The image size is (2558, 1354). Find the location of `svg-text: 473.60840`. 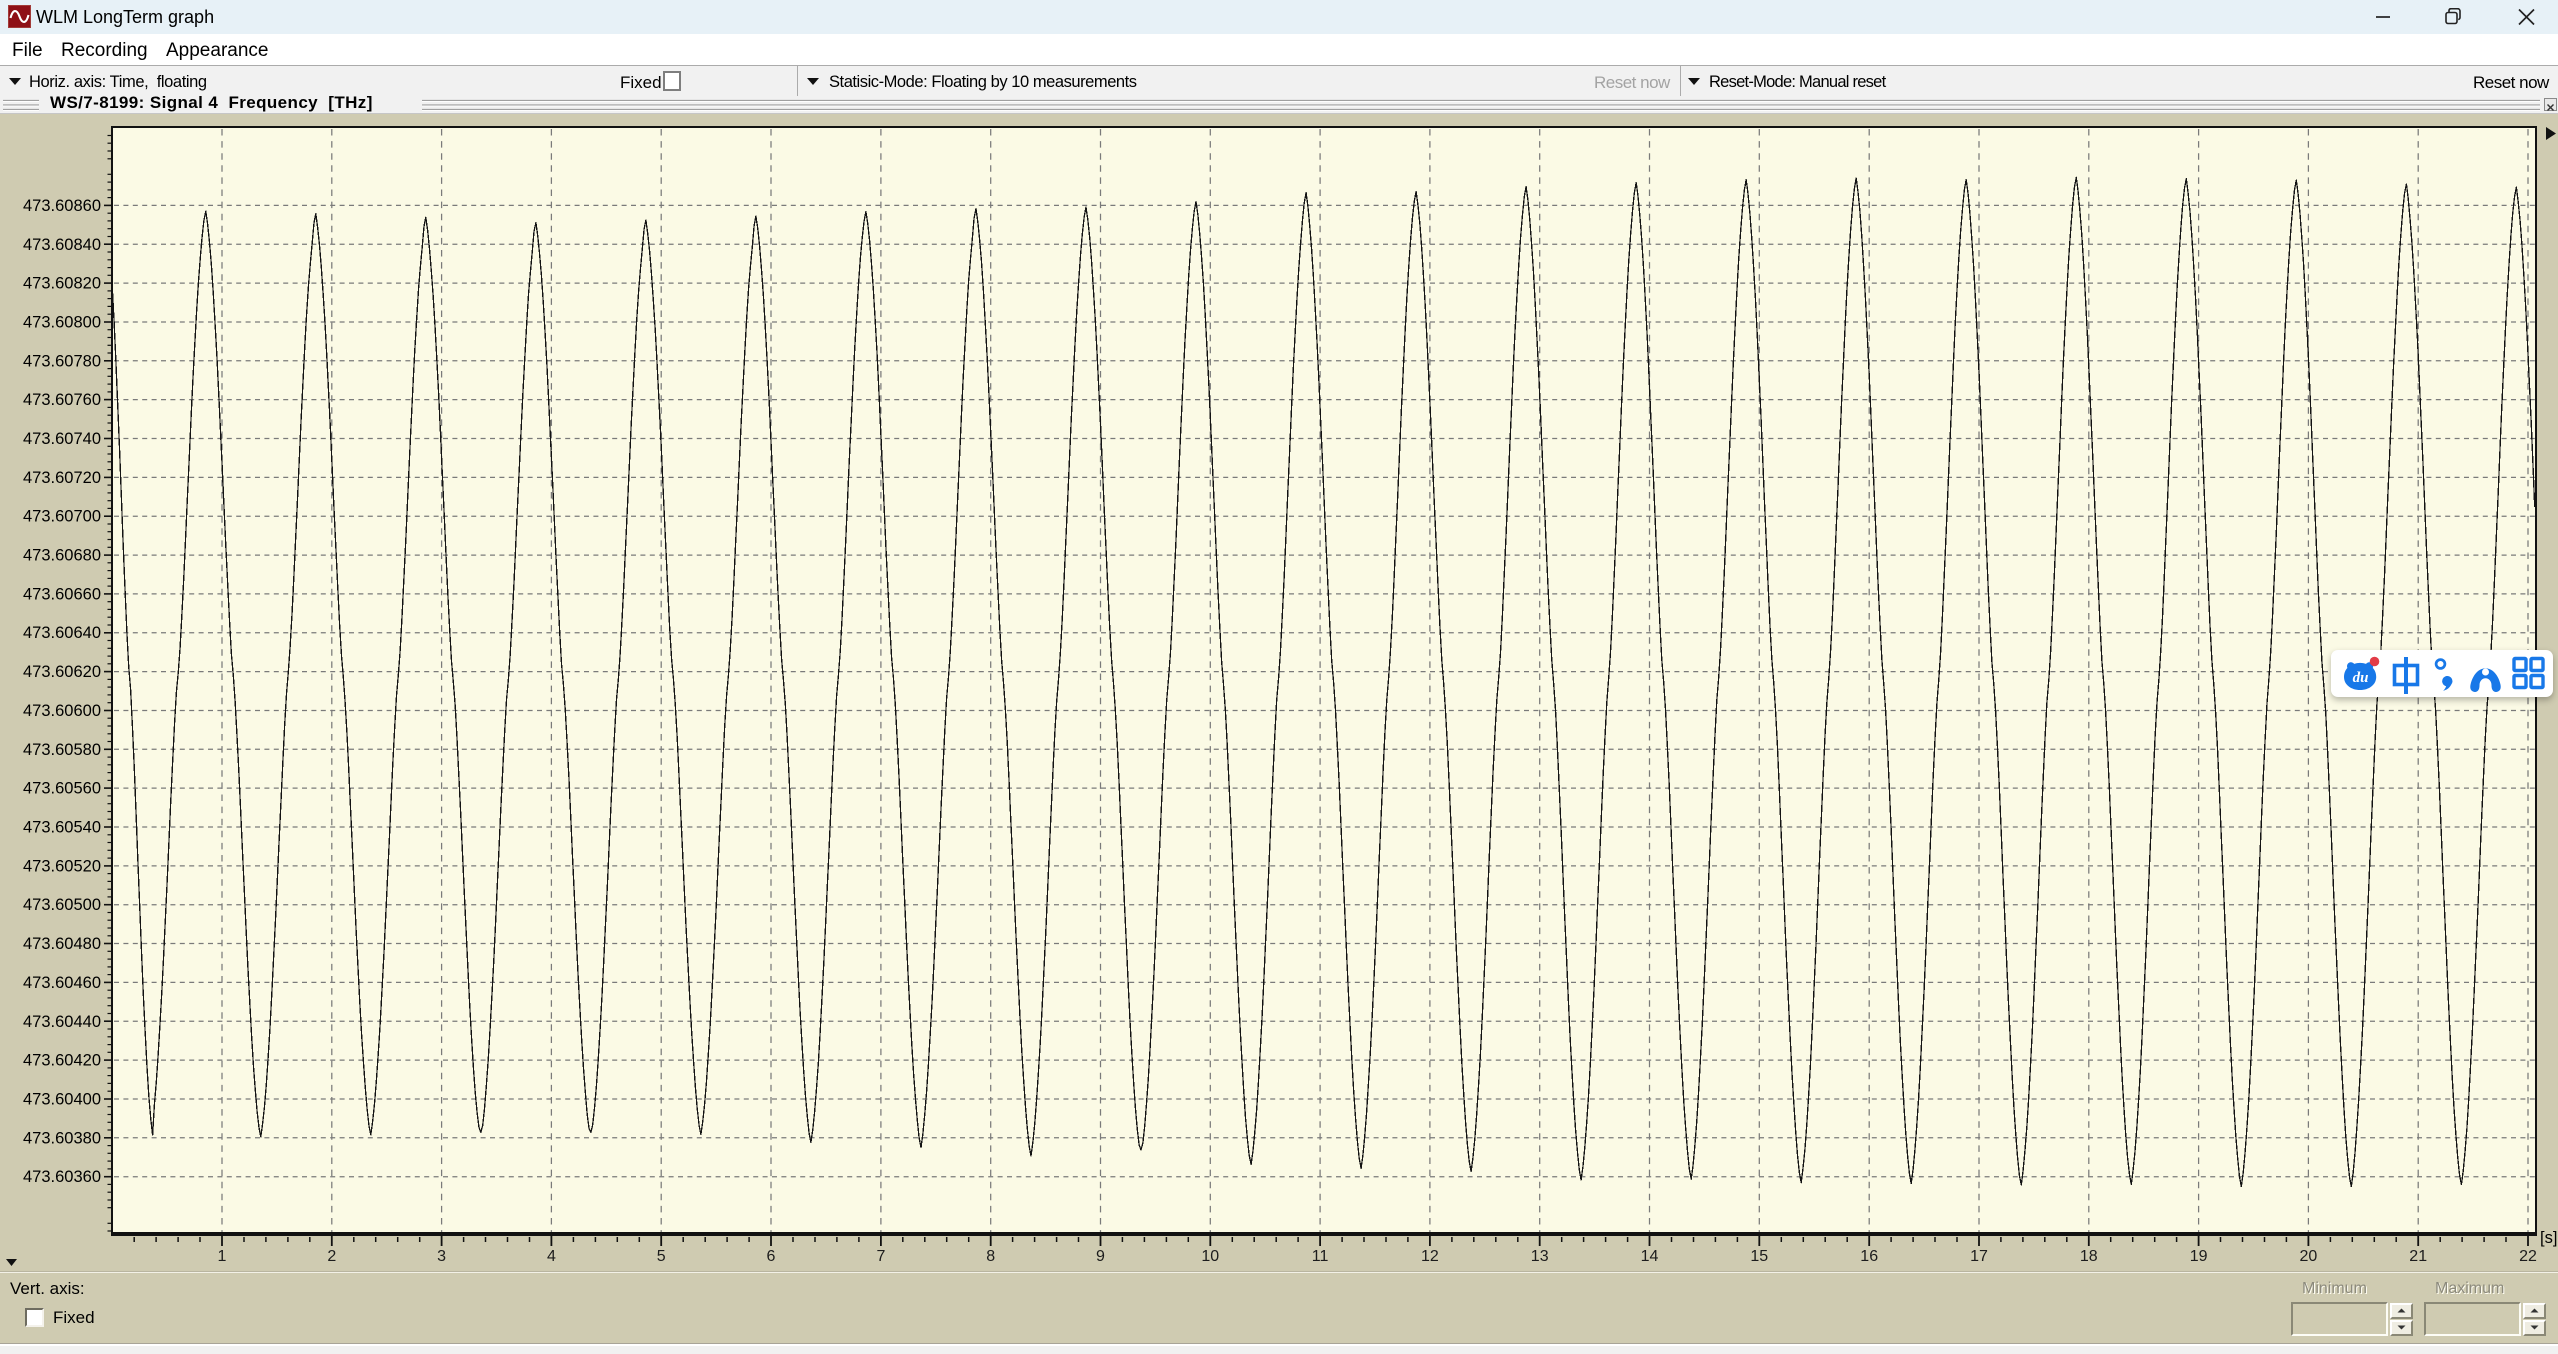

svg-text: 473.60840 is located at coordinates (62, 245).